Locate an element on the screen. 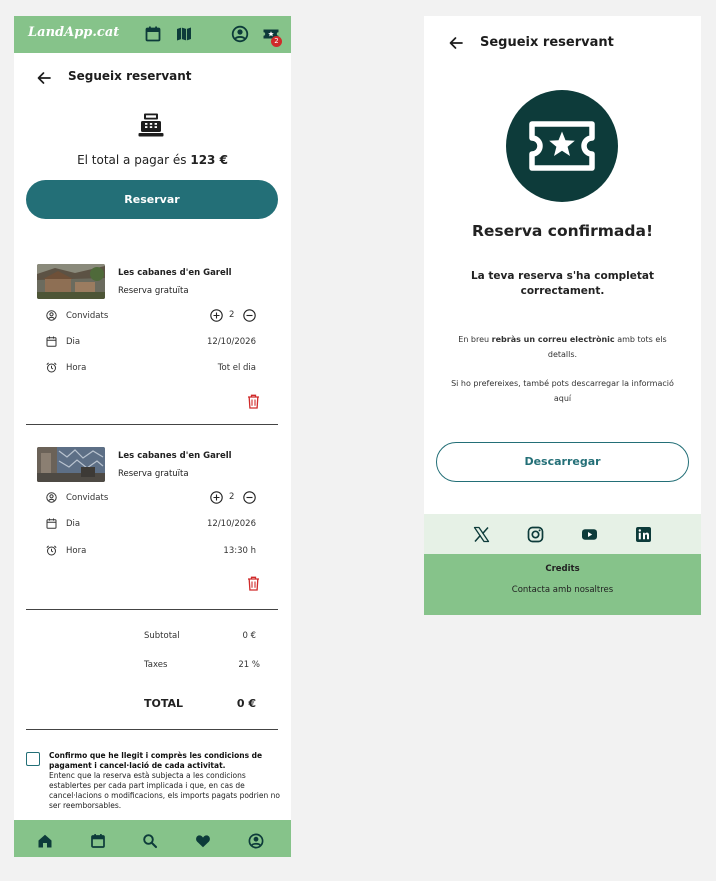  ticket-hero is located at coordinates (562, 146).